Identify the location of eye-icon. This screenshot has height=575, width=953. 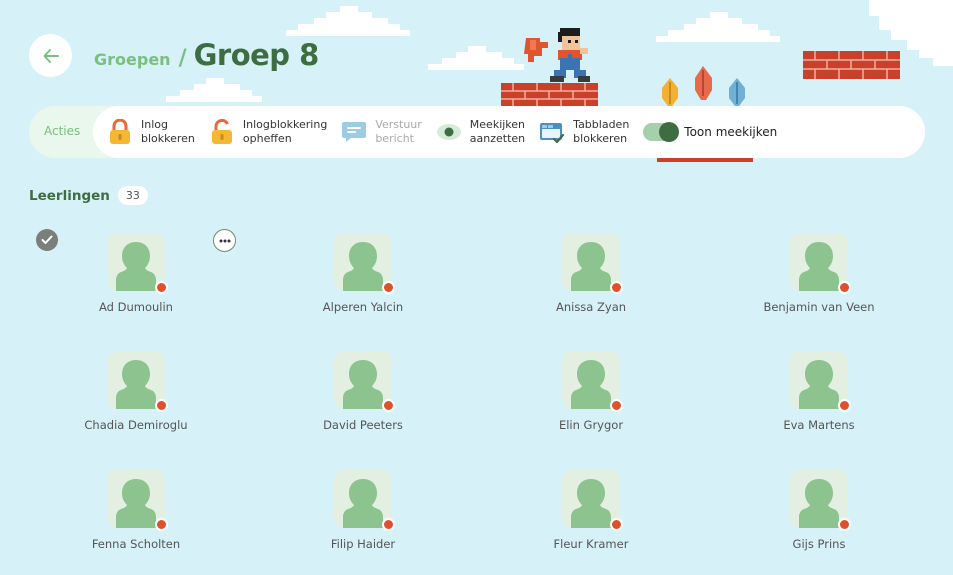
(449, 132).